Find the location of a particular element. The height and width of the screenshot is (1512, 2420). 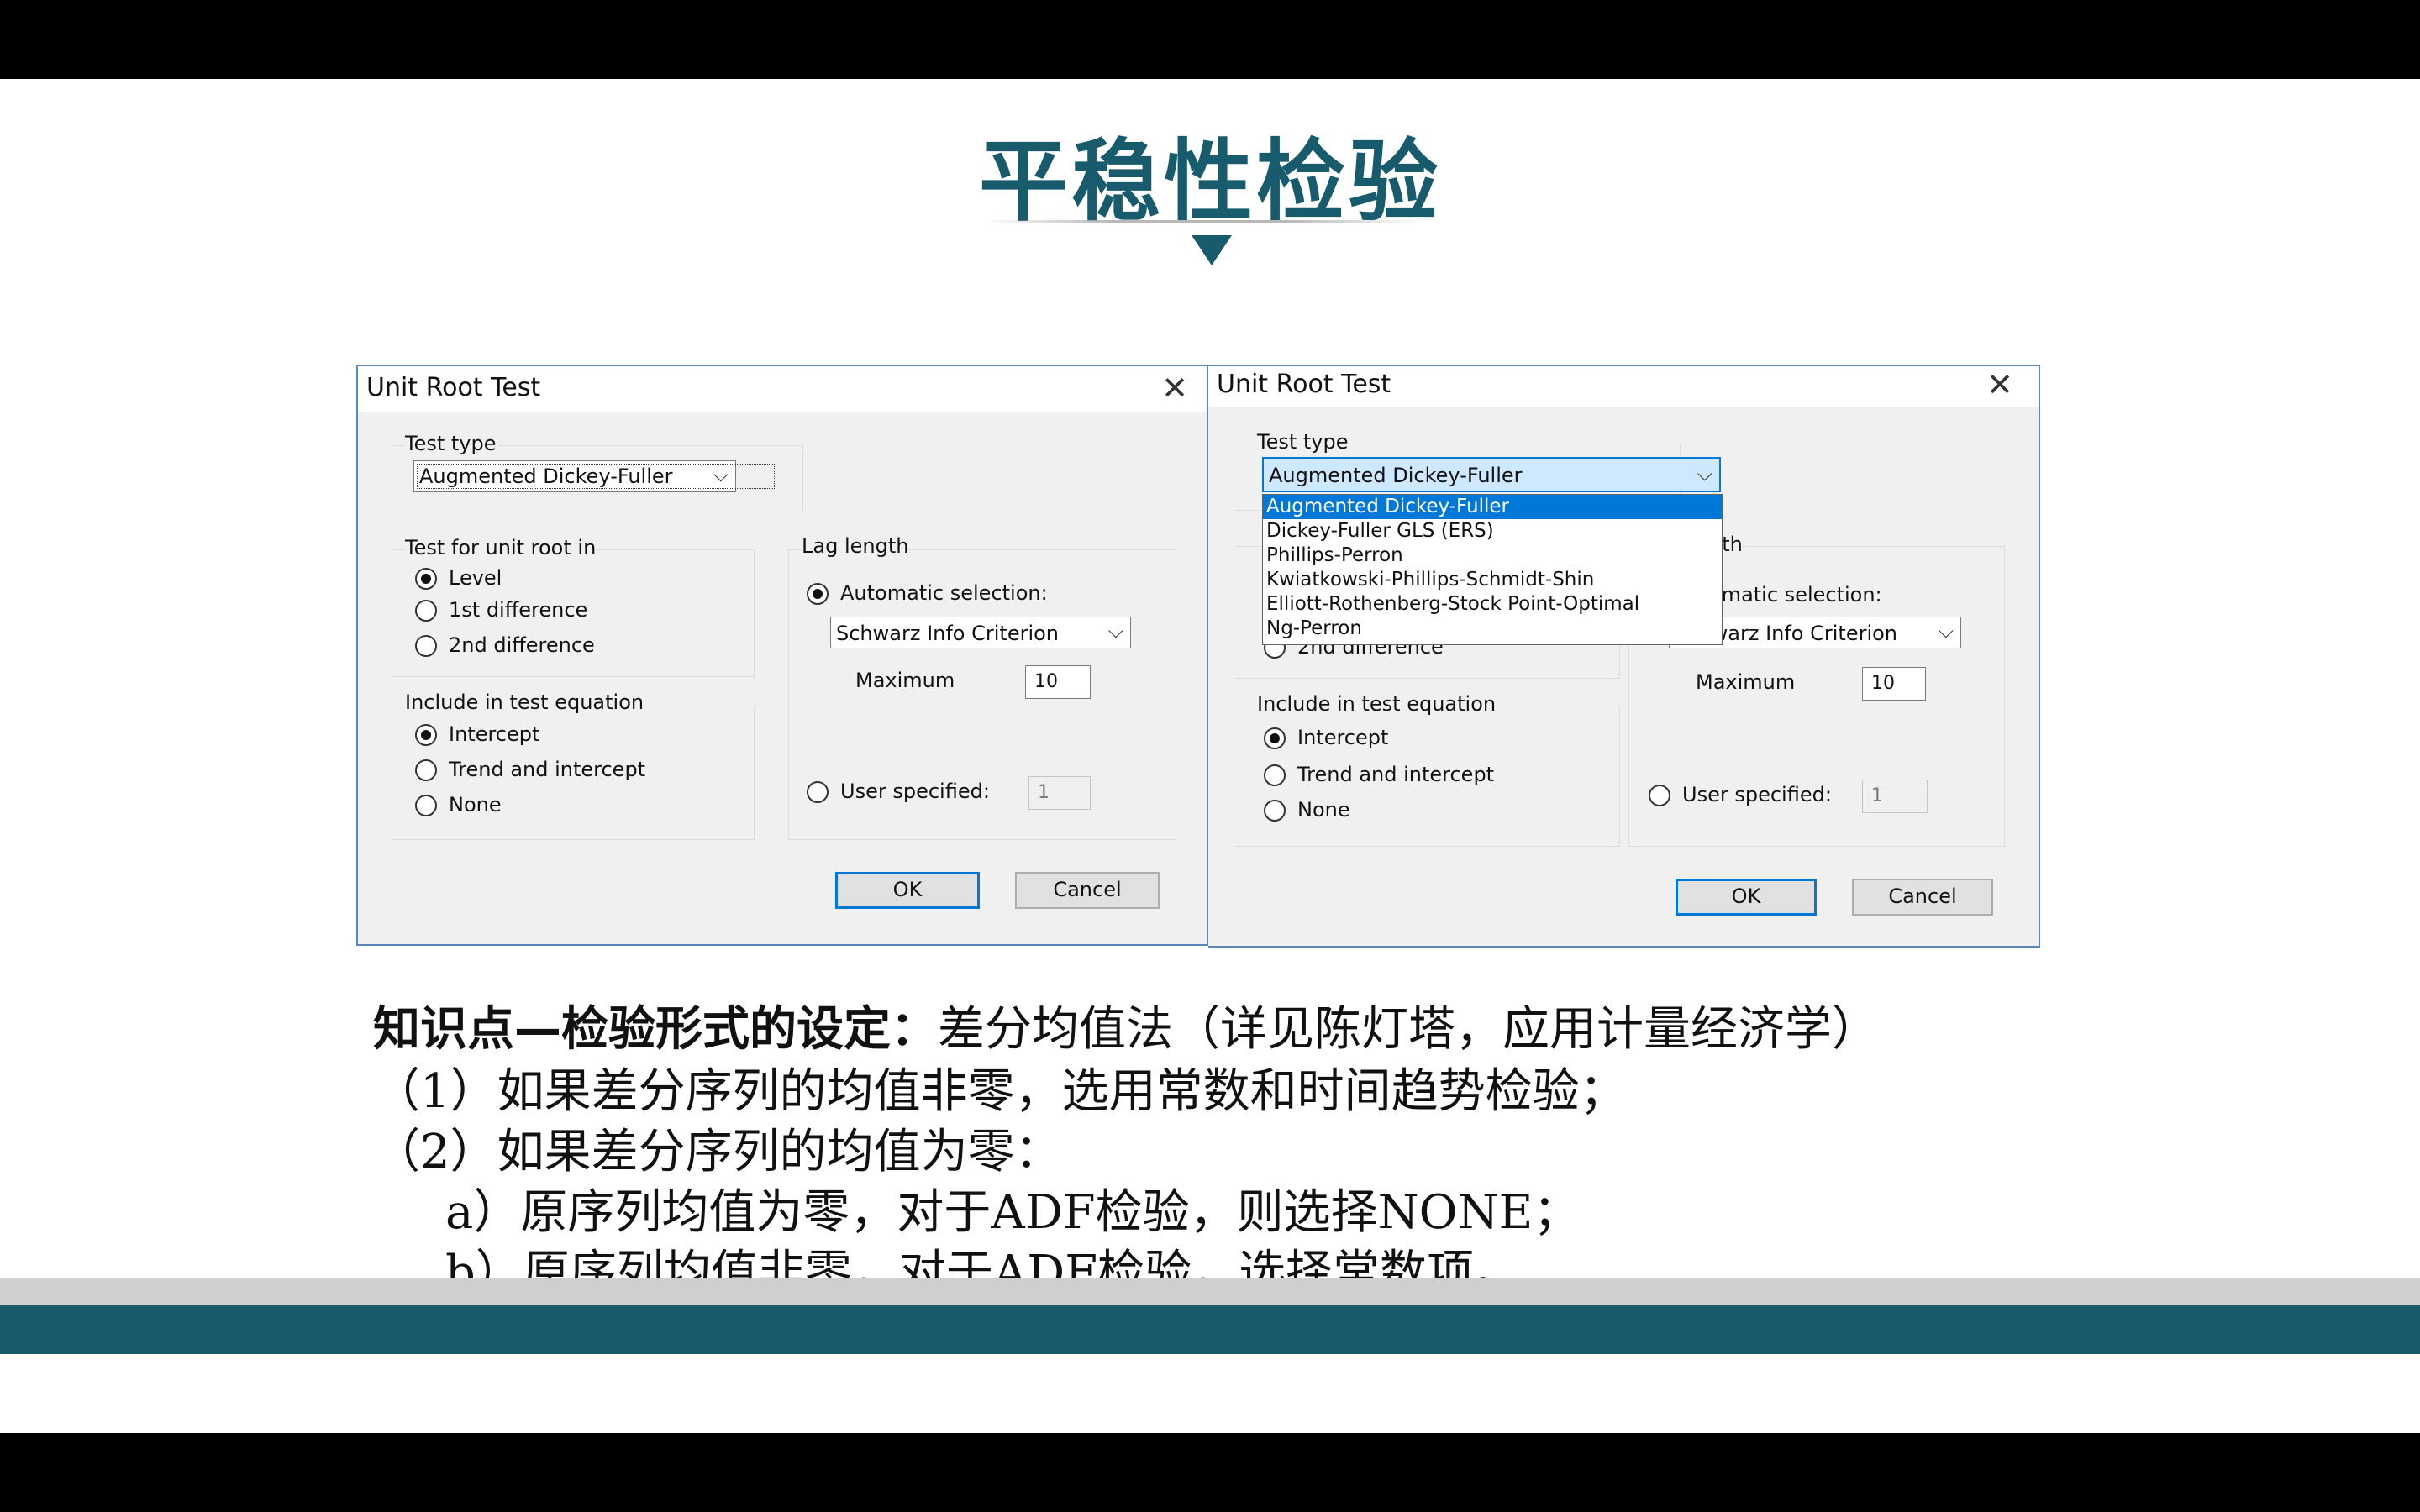

radio-1st-difference-label: 1st difference is located at coordinates (518, 610).